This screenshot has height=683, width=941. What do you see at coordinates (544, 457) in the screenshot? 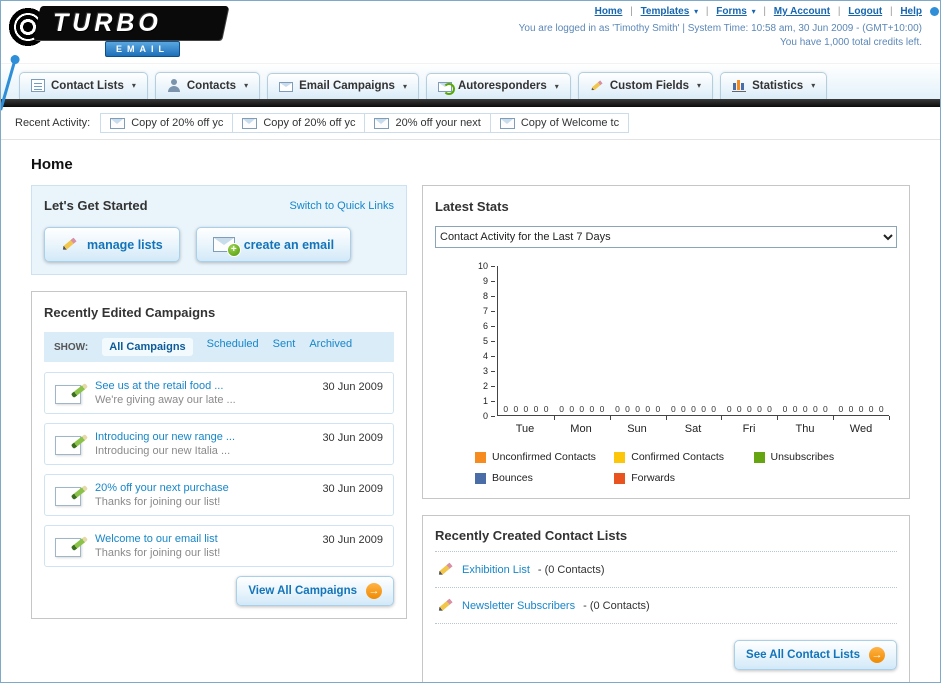
I see `legend-label: Unconfirmed Contacts` at bounding box center [544, 457].